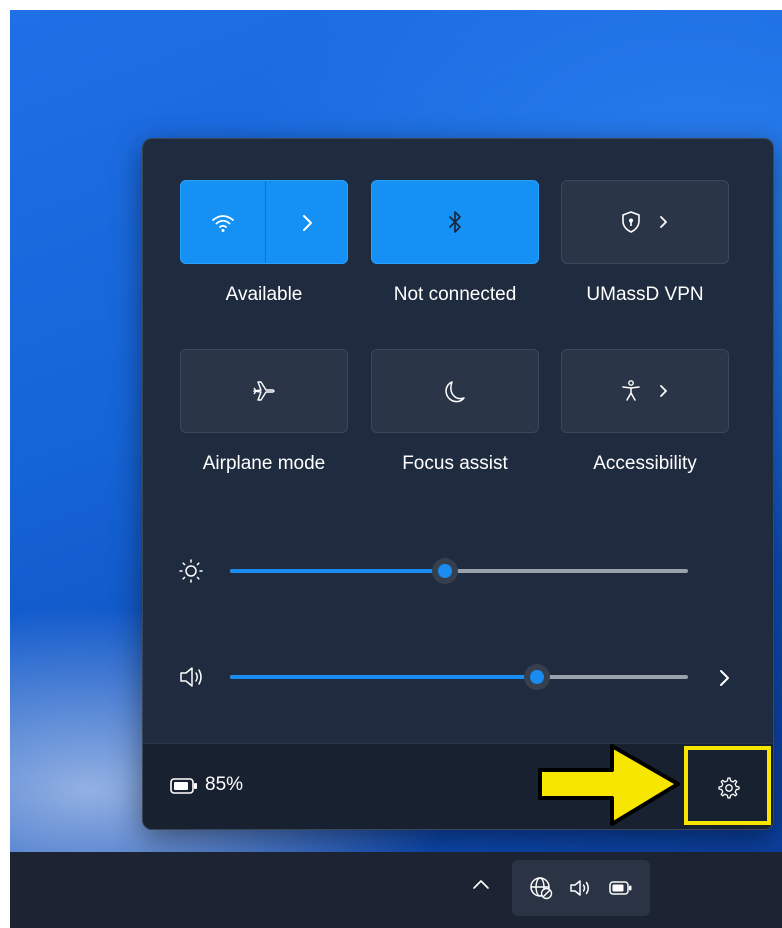 The height and width of the screenshot is (928, 782). Describe the element at coordinates (724, 678) in the screenshot. I see `volume-output-chevron-icon` at that location.